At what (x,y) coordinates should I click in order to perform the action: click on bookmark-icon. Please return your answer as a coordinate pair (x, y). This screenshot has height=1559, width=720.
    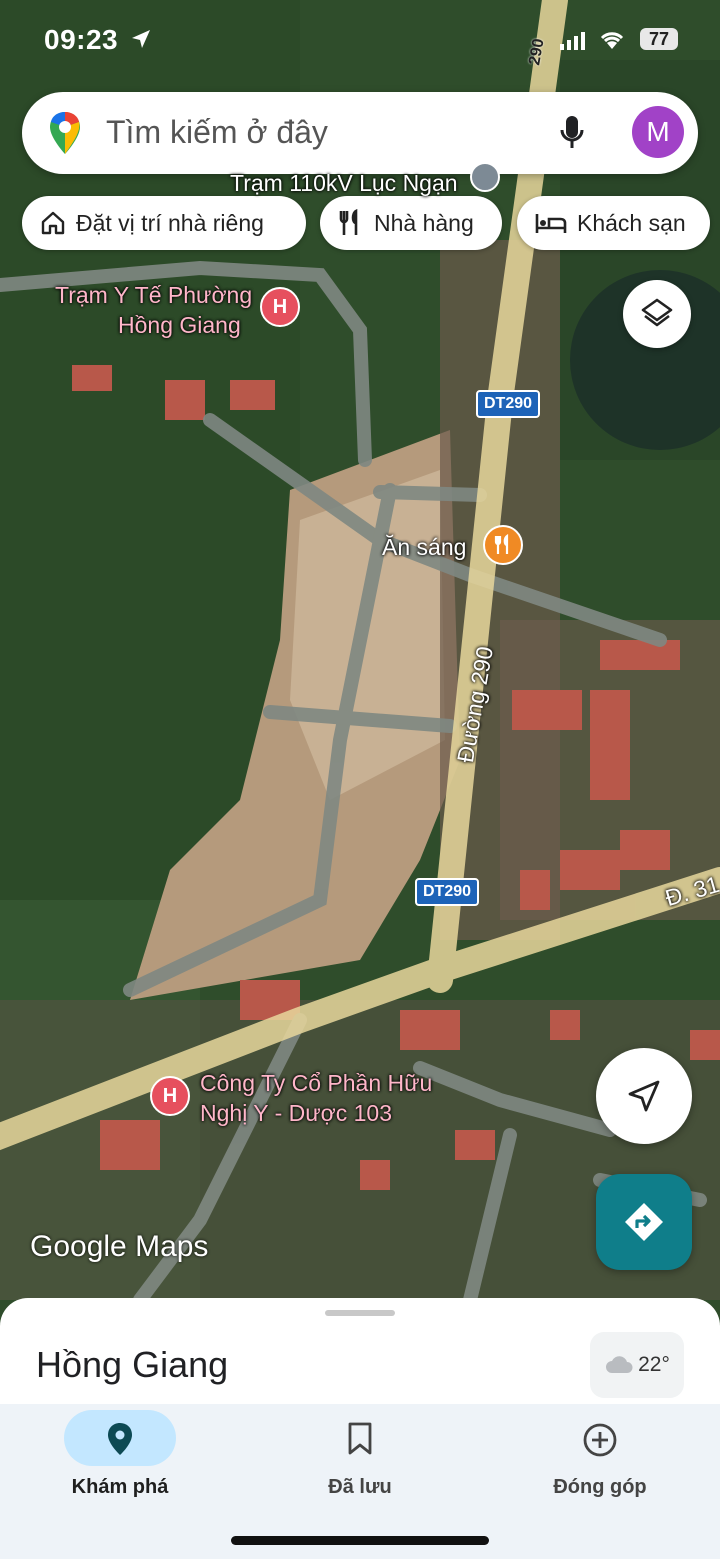
    Looking at the image, I should click on (360, 1438).